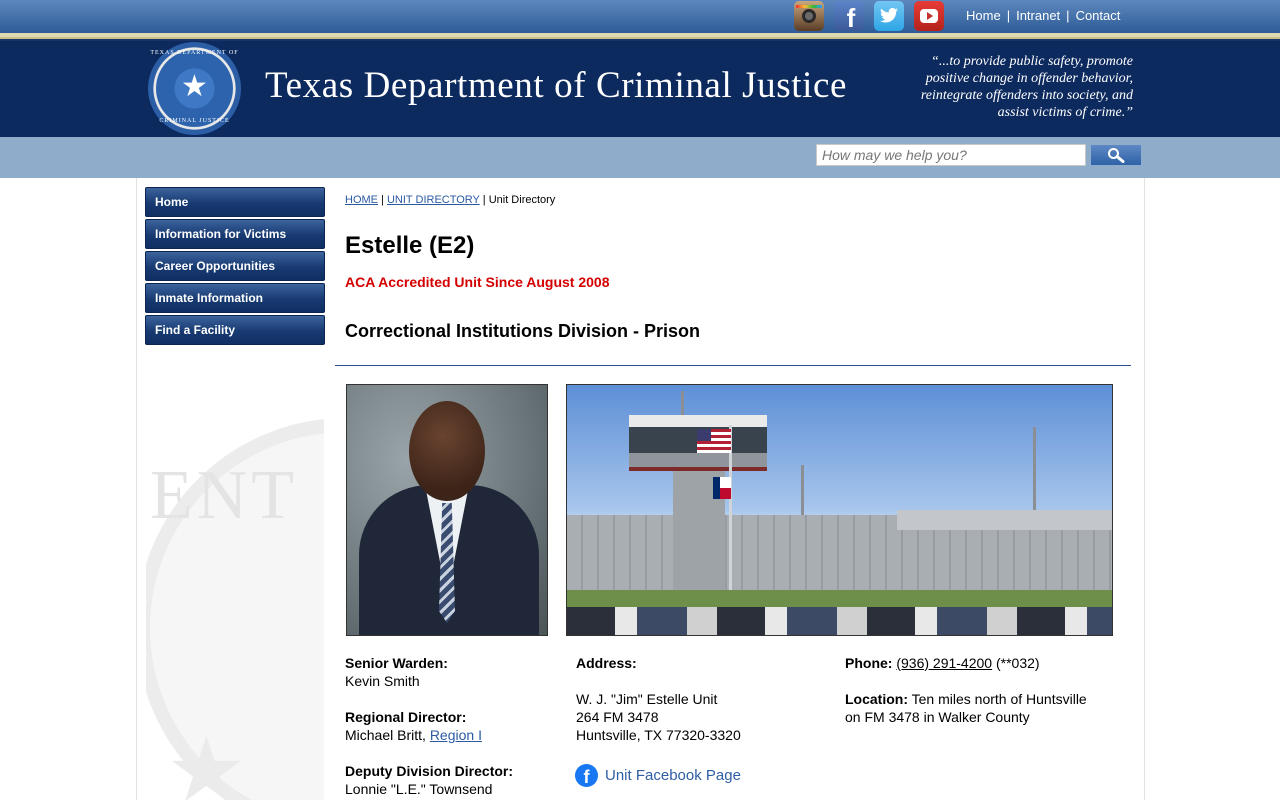  Describe the element at coordinates (617, 717) in the screenshot. I see `address-line: 264 FM 3478` at that location.